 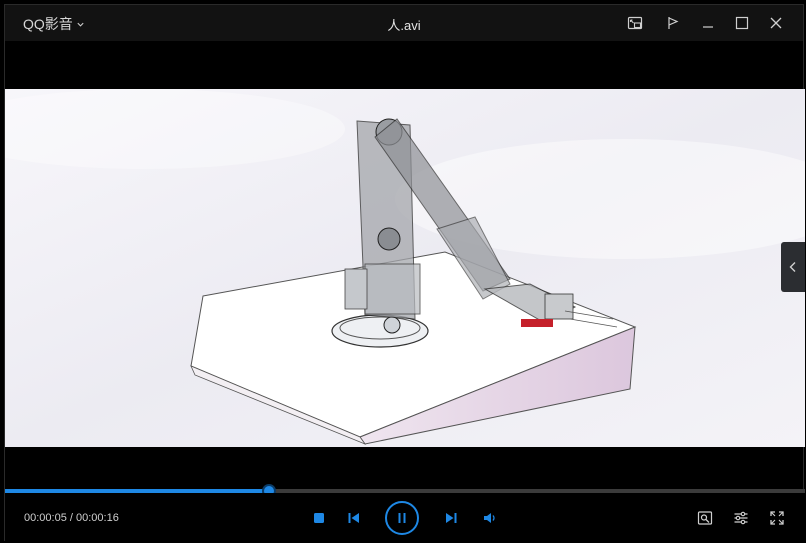 I want to click on close-button, so click(x=776, y=23).